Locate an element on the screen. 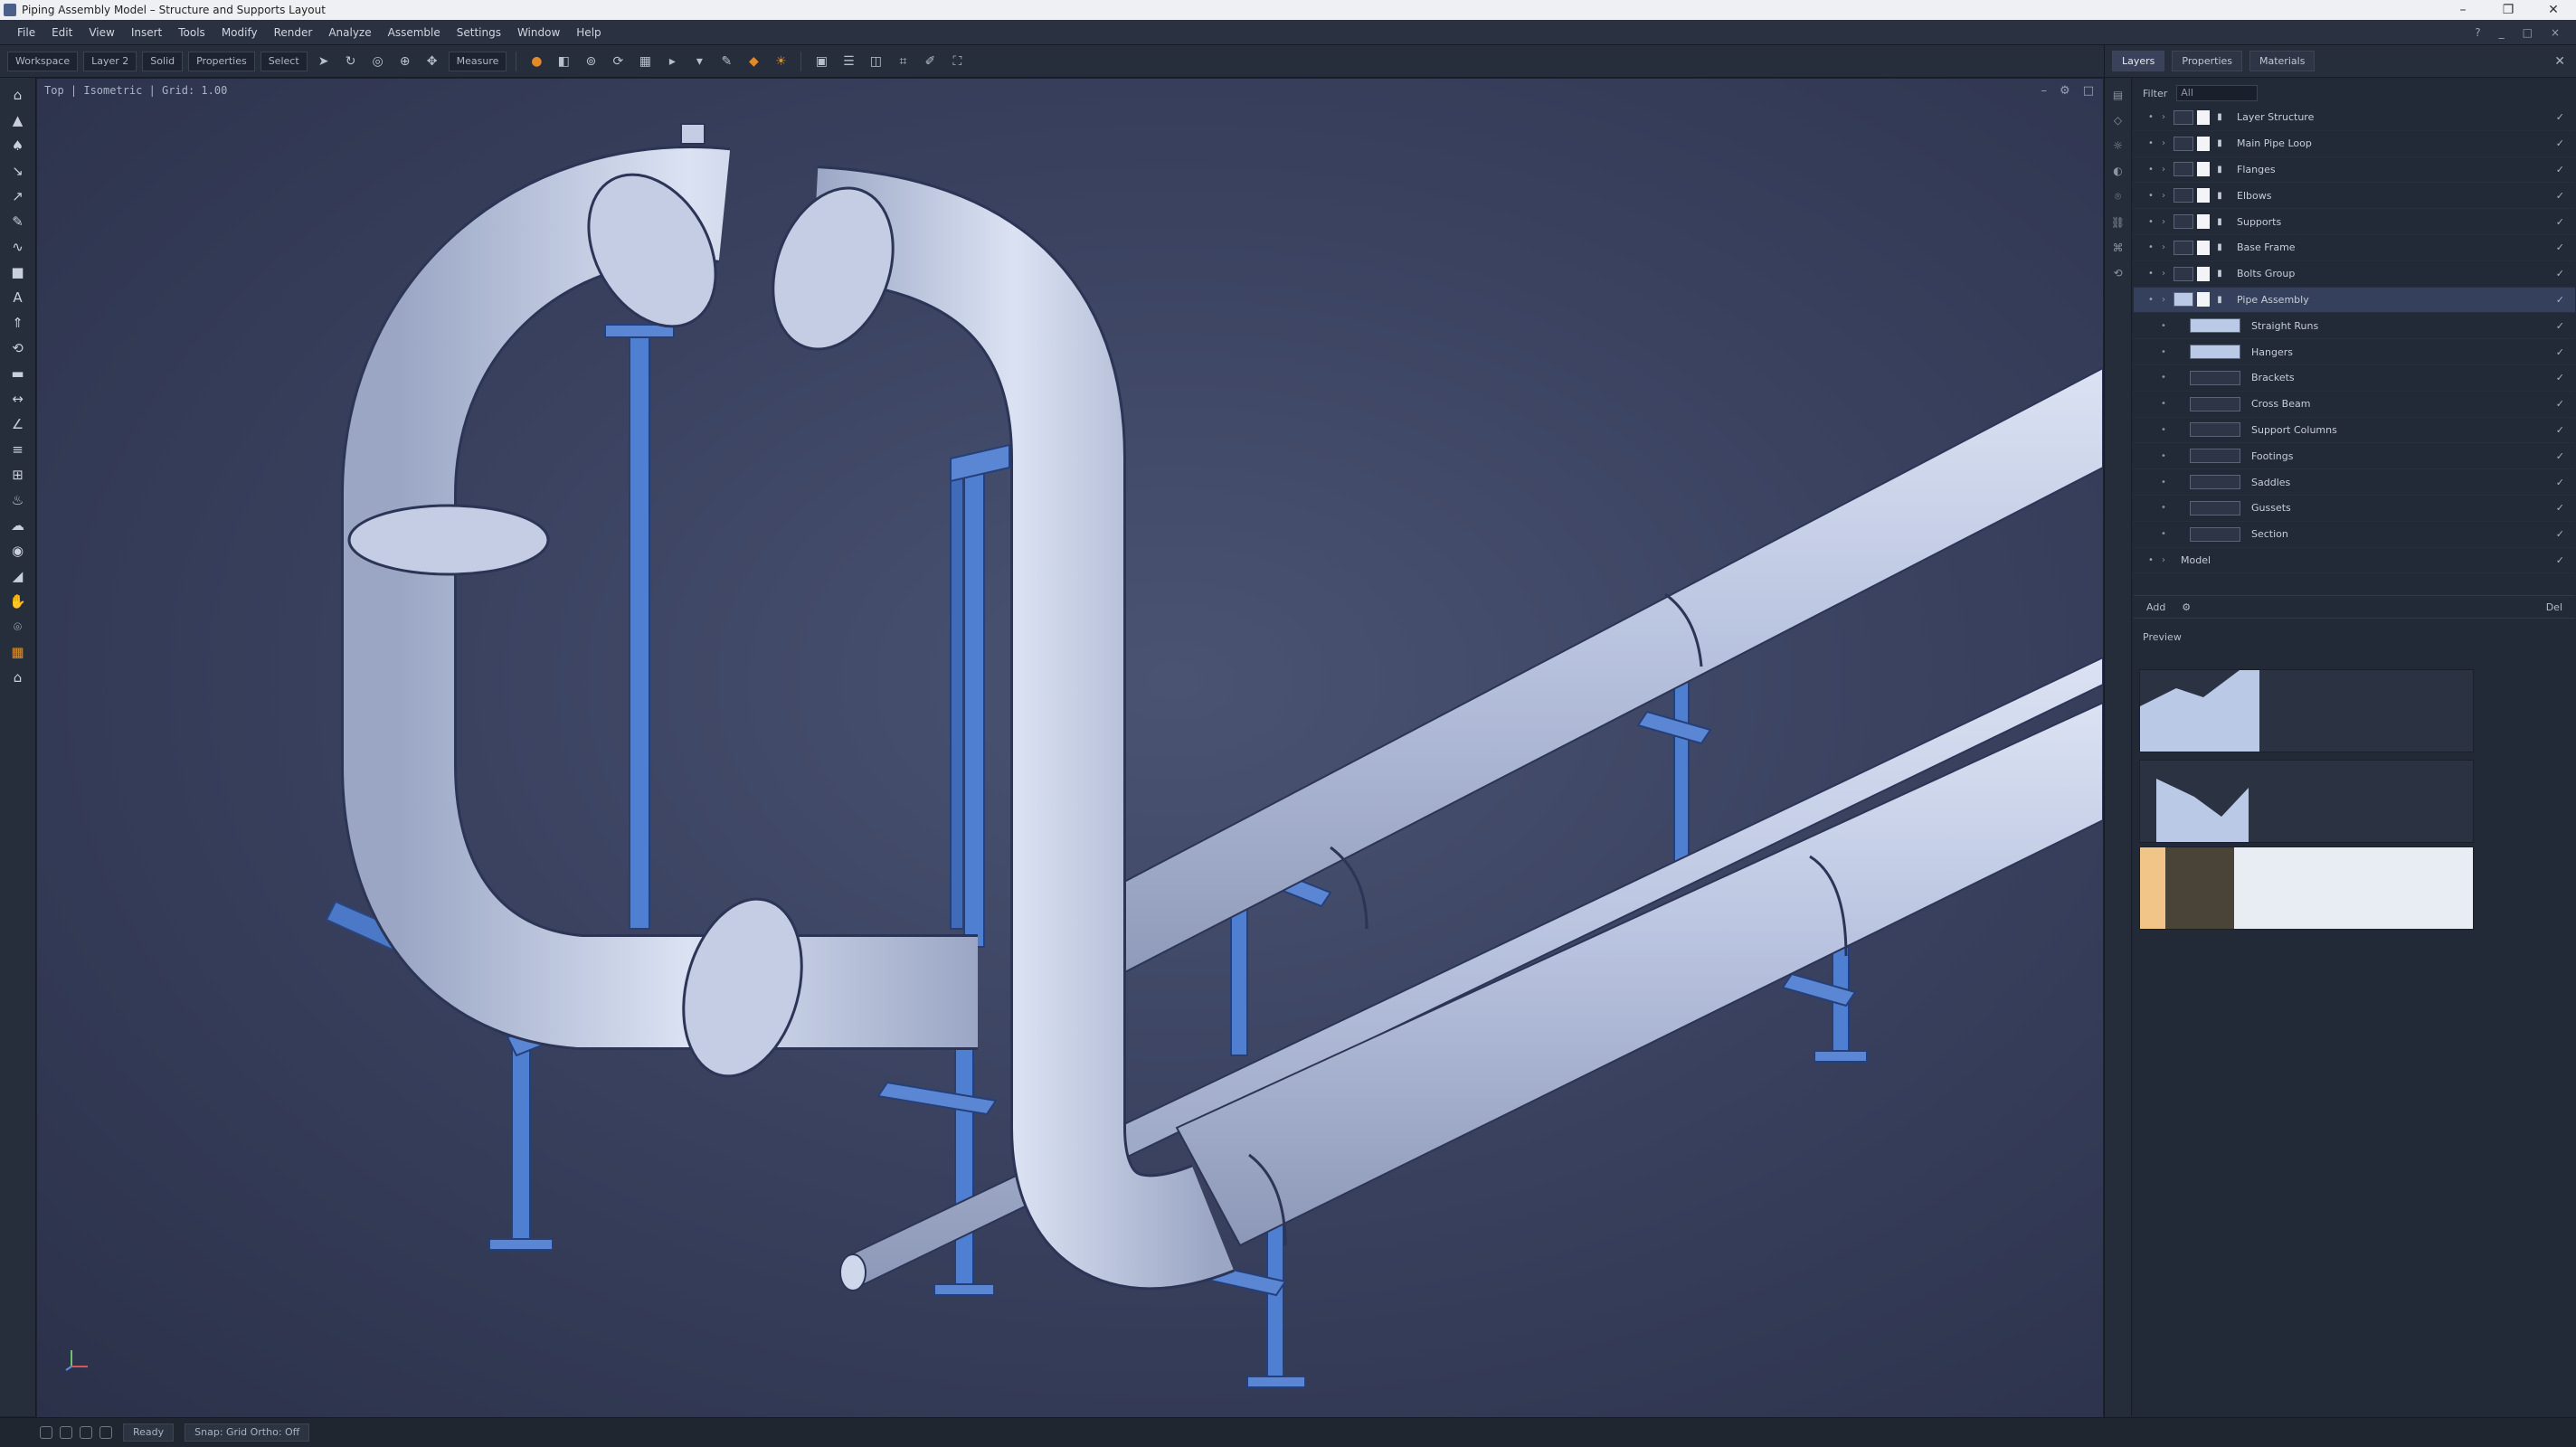 This screenshot has width=2576, height=1447. menu-insert: Insert is located at coordinates (146, 32).